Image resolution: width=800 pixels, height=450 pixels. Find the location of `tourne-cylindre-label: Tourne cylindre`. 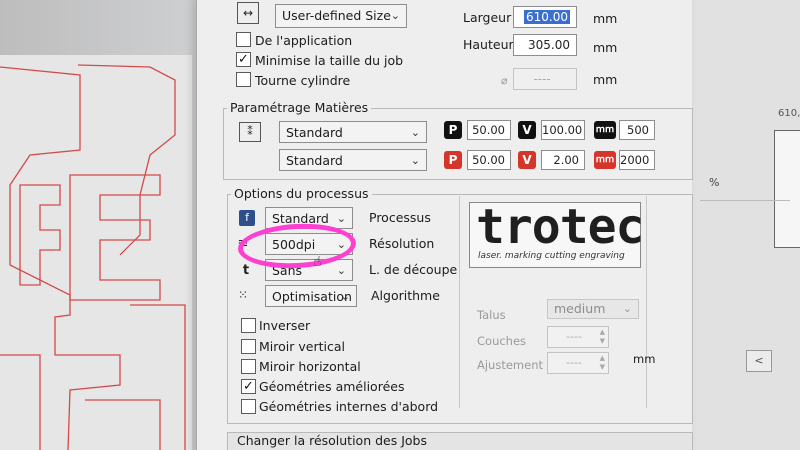

tourne-cylindre-label: Tourne cylindre is located at coordinates (303, 80).